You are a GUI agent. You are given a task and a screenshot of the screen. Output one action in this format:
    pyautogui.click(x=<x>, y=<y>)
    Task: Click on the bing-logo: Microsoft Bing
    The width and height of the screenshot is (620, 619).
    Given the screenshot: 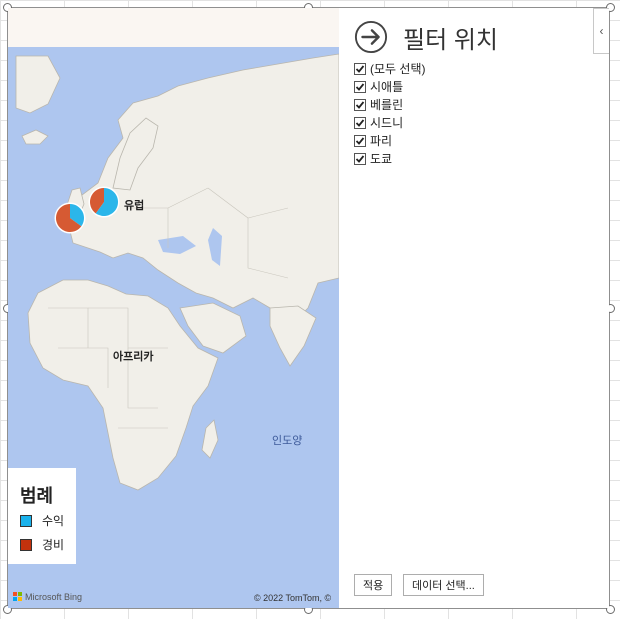 What is the action you would take?
    pyautogui.click(x=47, y=597)
    